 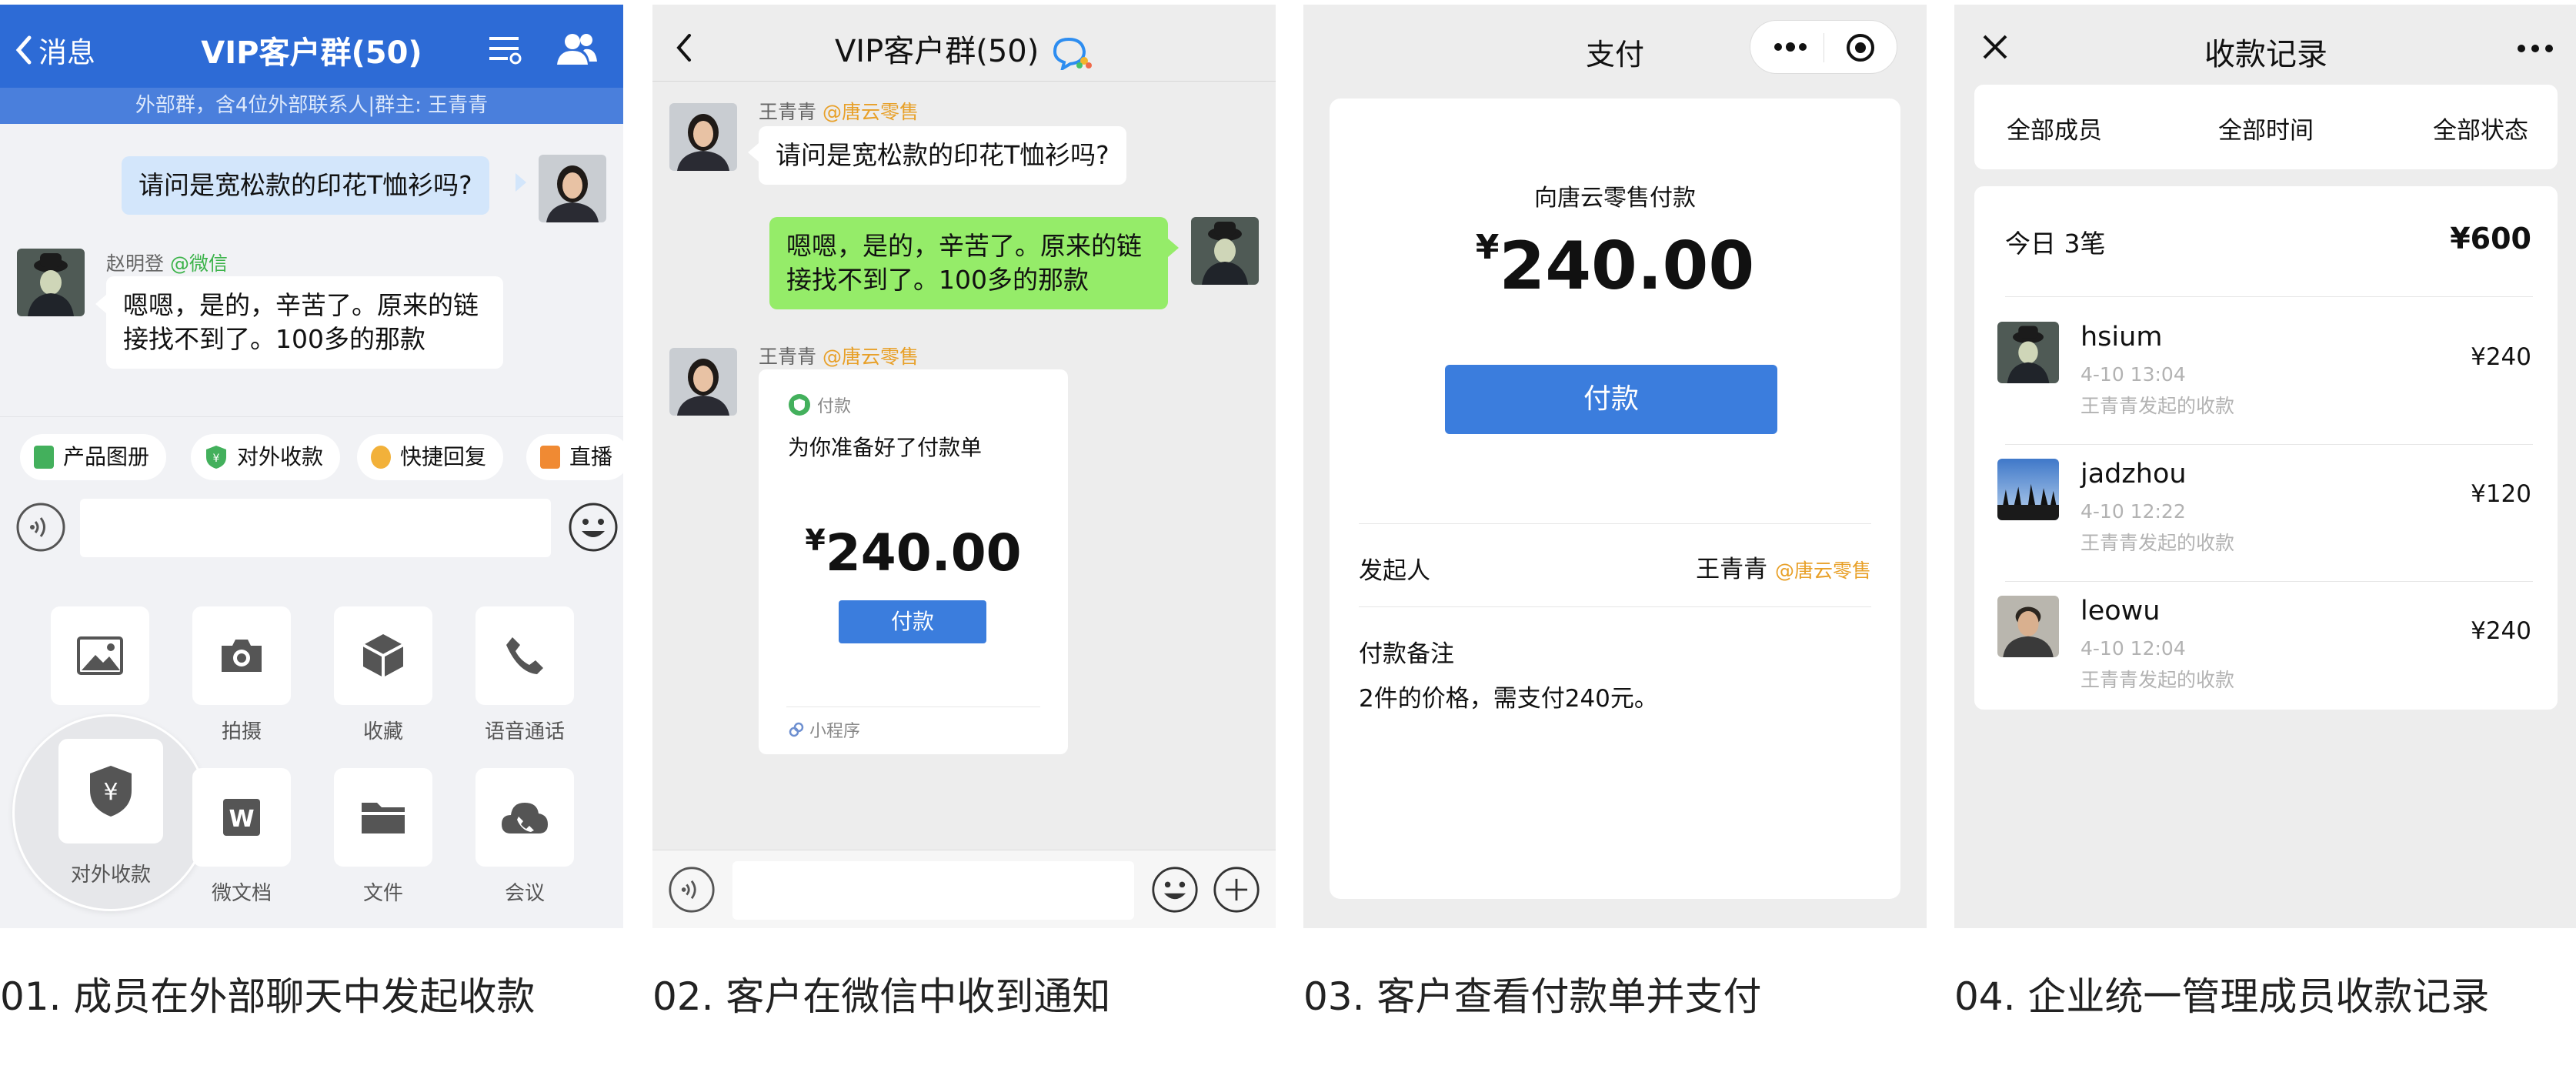 I want to click on chip-quick-reply: 快捷回复, so click(x=431, y=457).